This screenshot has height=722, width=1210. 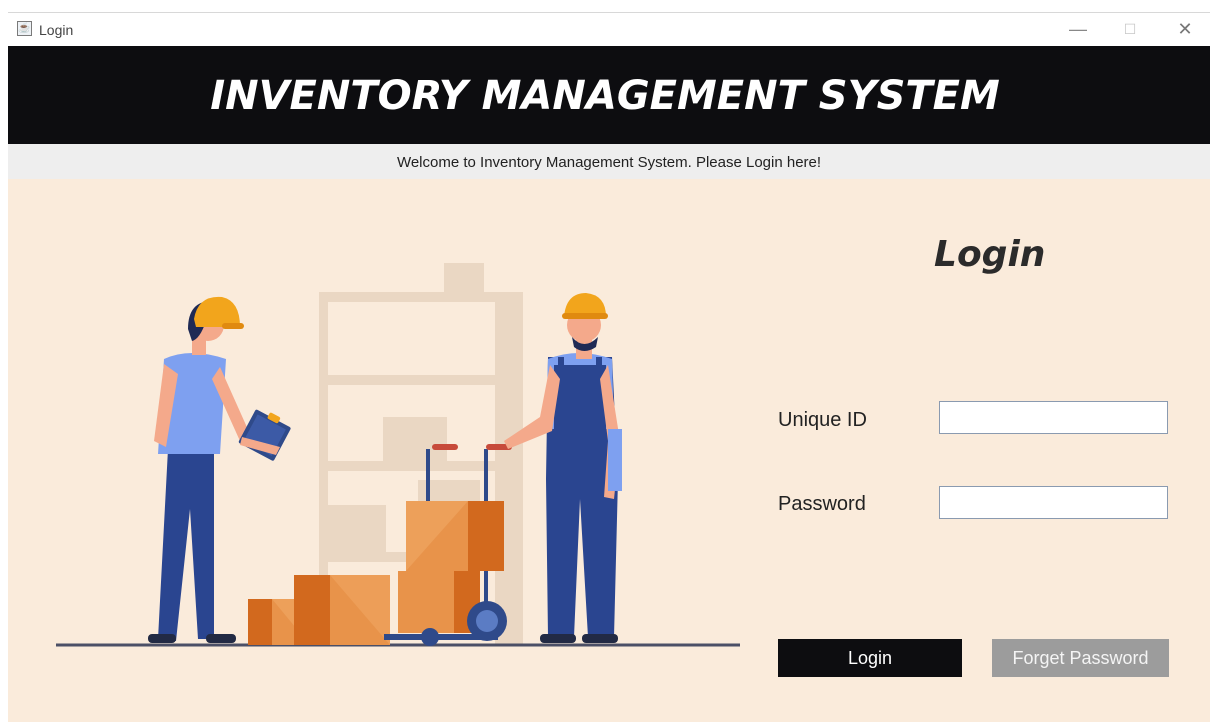 I want to click on login-heading: Login, so click(x=990, y=254).